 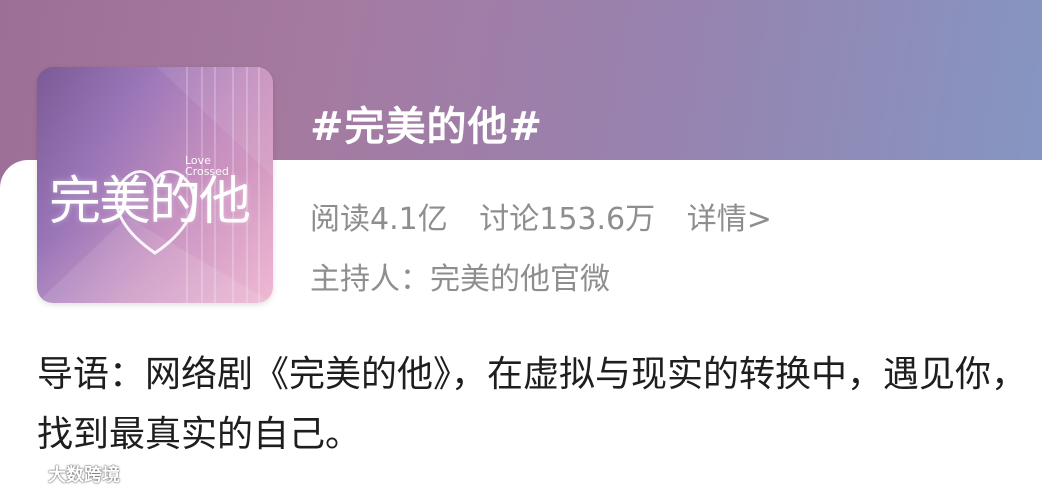 What do you see at coordinates (427, 127) in the screenshot?
I see `topic-title: #完美的他#` at bounding box center [427, 127].